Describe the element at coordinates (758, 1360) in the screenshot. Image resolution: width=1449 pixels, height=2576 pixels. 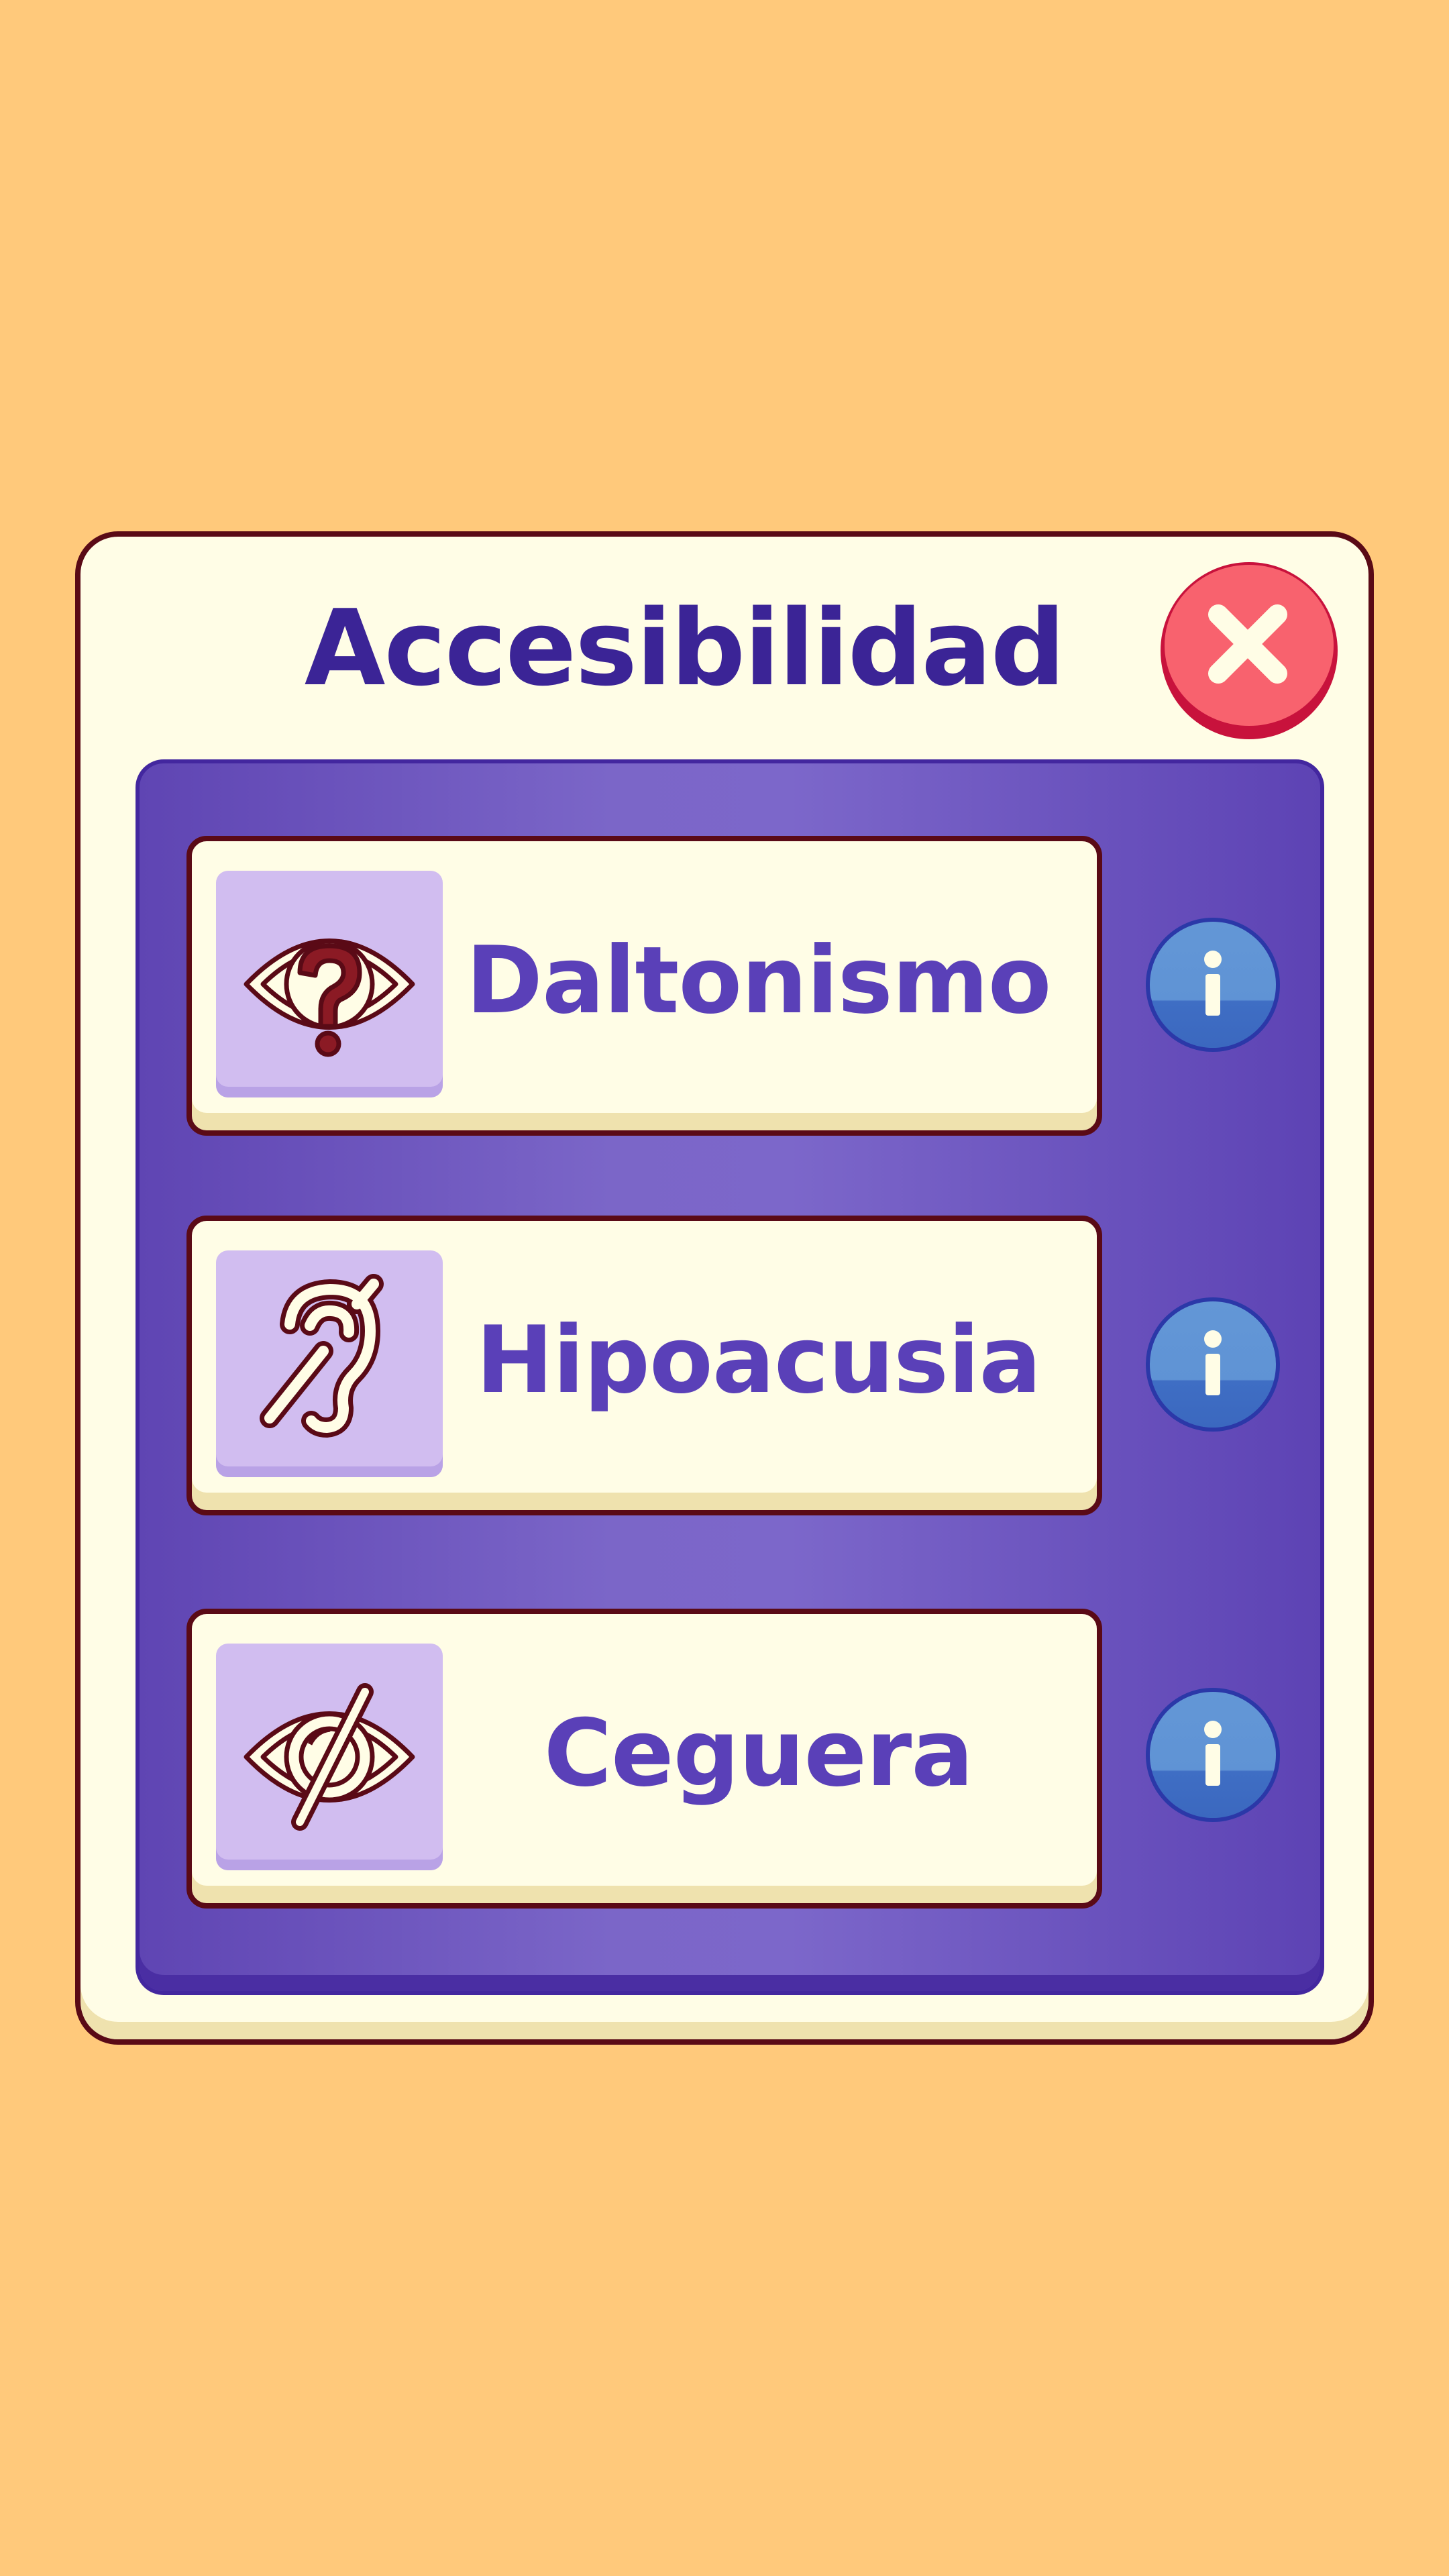
I see `option-label: Hipoacusia` at that location.